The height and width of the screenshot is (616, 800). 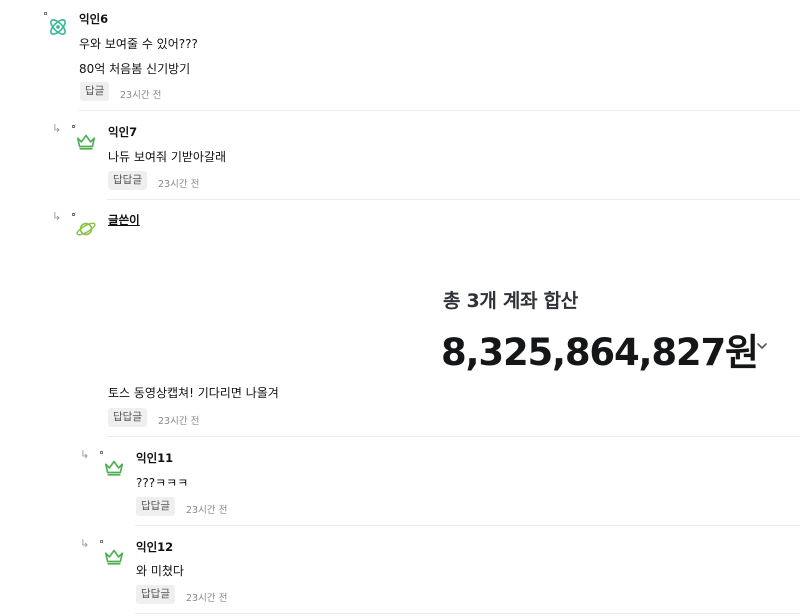 What do you see at coordinates (762, 346) in the screenshot?
I see `chevron-down-icon` at bounding box center [762, 346].